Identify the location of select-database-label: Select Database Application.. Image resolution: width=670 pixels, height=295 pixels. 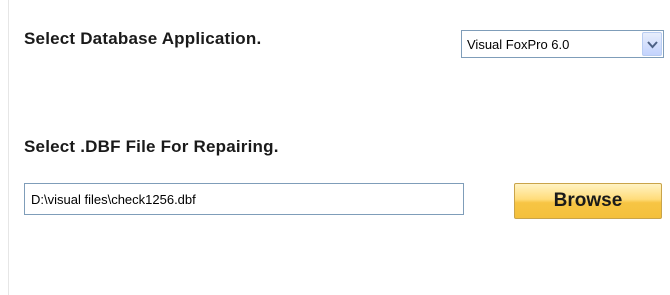
(143, 38).